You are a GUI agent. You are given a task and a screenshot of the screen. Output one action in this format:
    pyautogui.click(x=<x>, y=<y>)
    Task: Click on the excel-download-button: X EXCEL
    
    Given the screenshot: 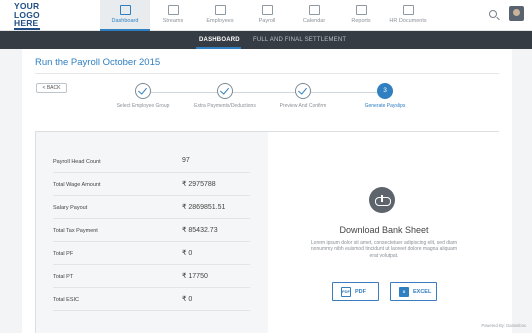 What is the action you would take?
    pyautogui.click(x=413, y=291)
    